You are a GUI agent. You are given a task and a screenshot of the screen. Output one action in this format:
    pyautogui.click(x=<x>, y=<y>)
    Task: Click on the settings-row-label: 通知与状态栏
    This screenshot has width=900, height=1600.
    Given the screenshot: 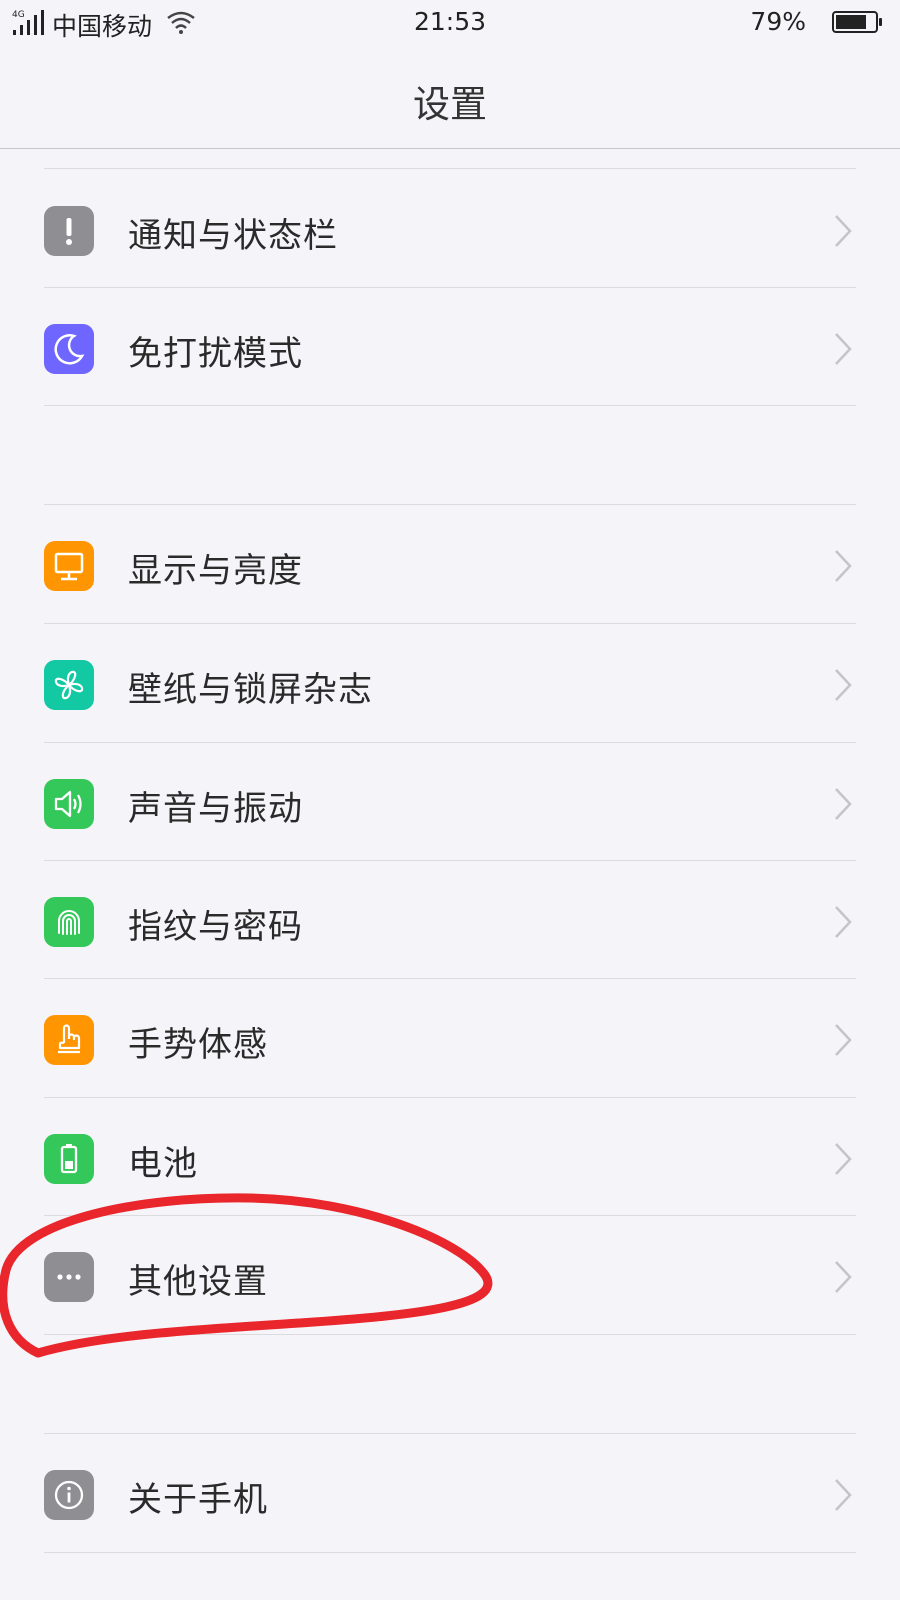 What is the action you would take?
    pyautogui.click(x=233, y=236)
    